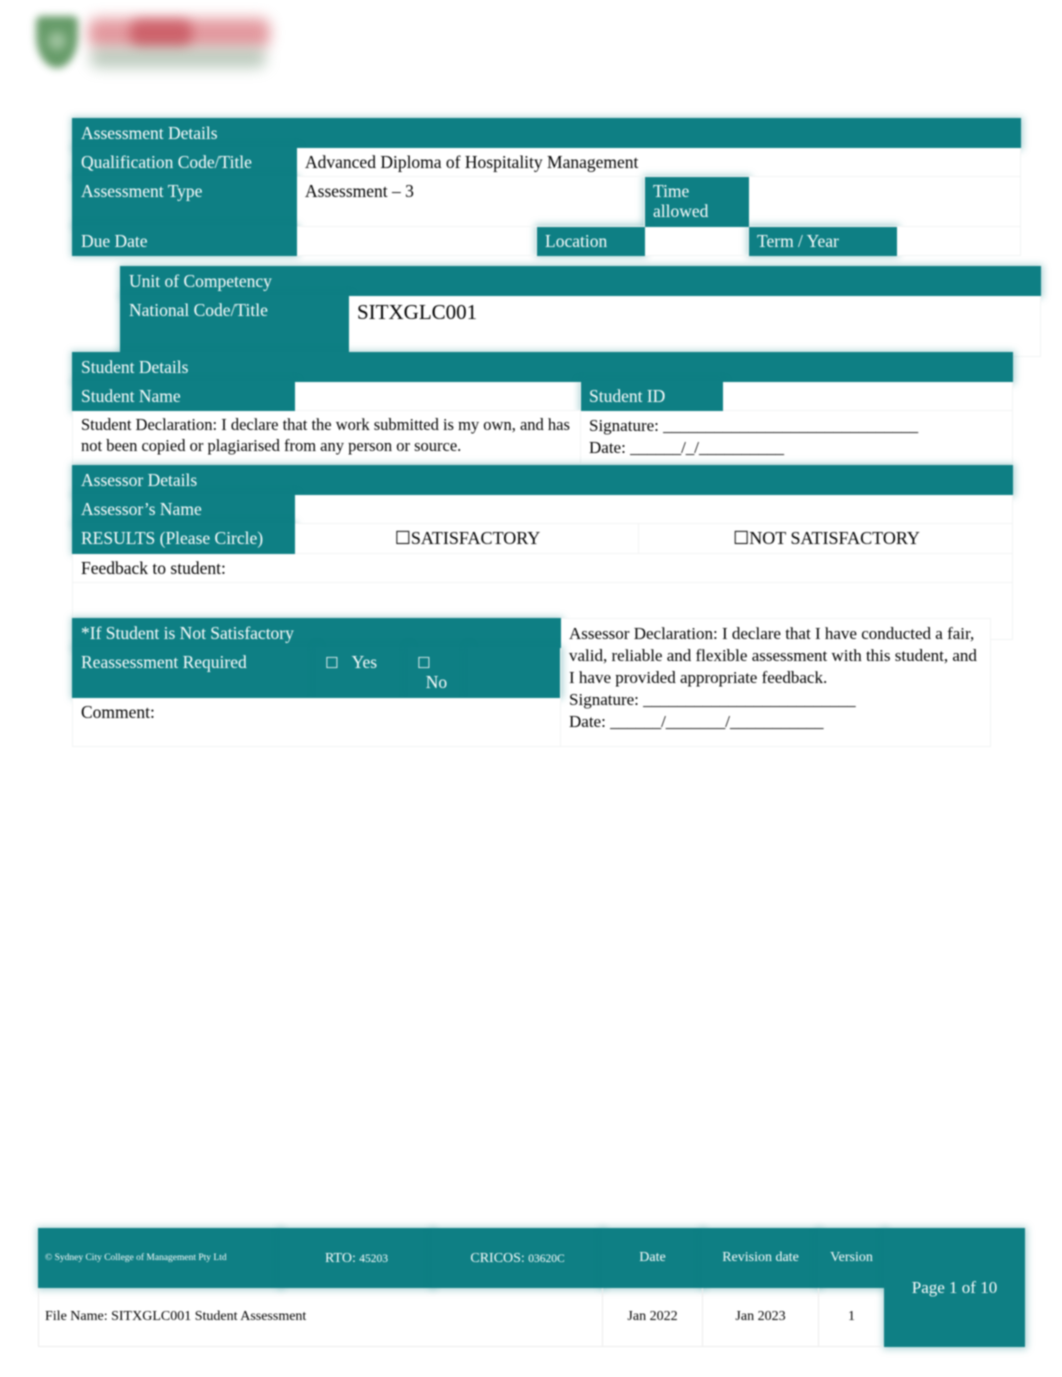 Image resolution: width=1062 pixels, height=1377 pixels. Describe the element at coordinates (340, 1258) in the screenshot. I see `footer-rto-label: RTO:` at that location.